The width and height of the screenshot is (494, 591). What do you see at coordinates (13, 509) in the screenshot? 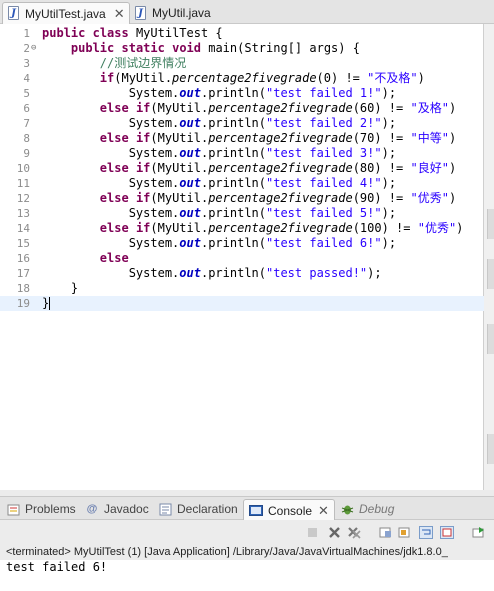
I see `problems-icon` at bounding box center [13, 509].